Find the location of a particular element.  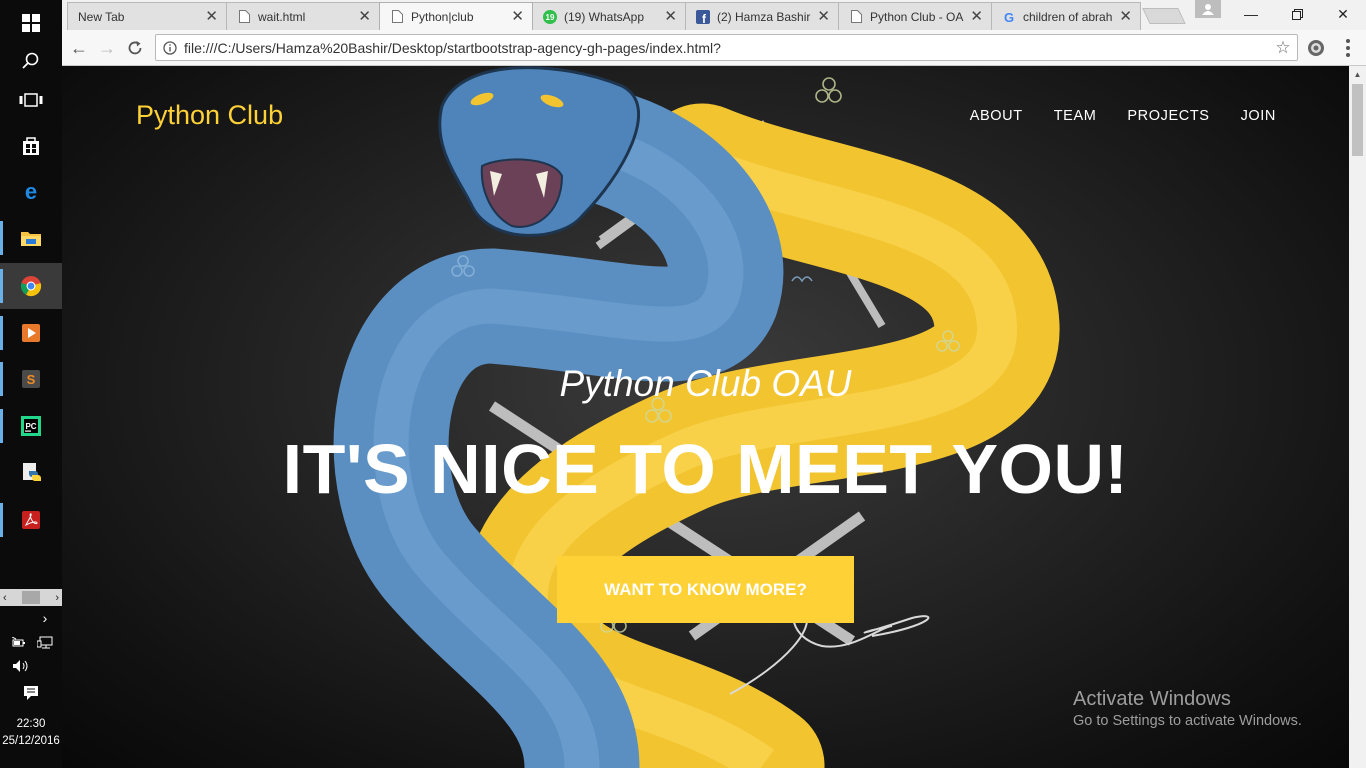

reload-button is located at coordinates (135, 48).